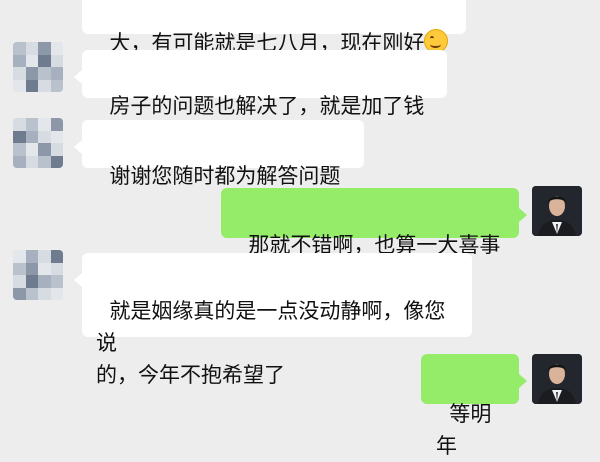 This screenshot has height=462, width=600. I want to click on message-bubble-incoming: 房子的问题也解决了，就是加了钱, so click(260, 84).